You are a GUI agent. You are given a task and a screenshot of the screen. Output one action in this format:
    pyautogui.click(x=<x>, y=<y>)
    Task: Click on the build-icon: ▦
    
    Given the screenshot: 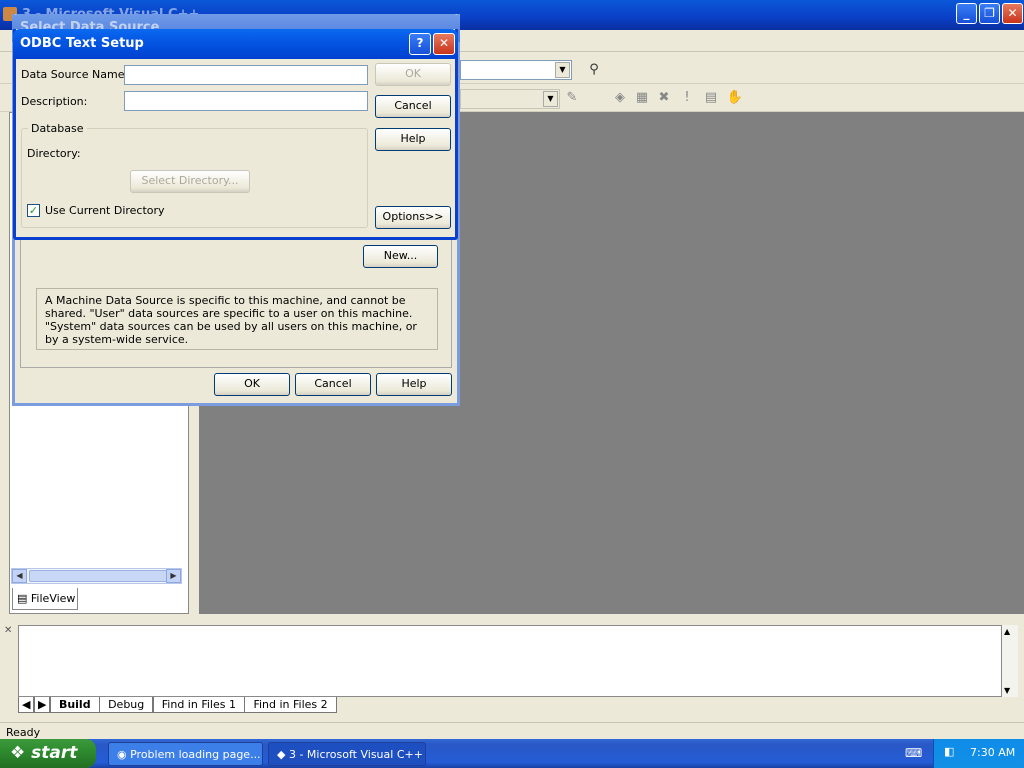 What is the action you would take?
    pyautogui.click(x=642, y=98)
    